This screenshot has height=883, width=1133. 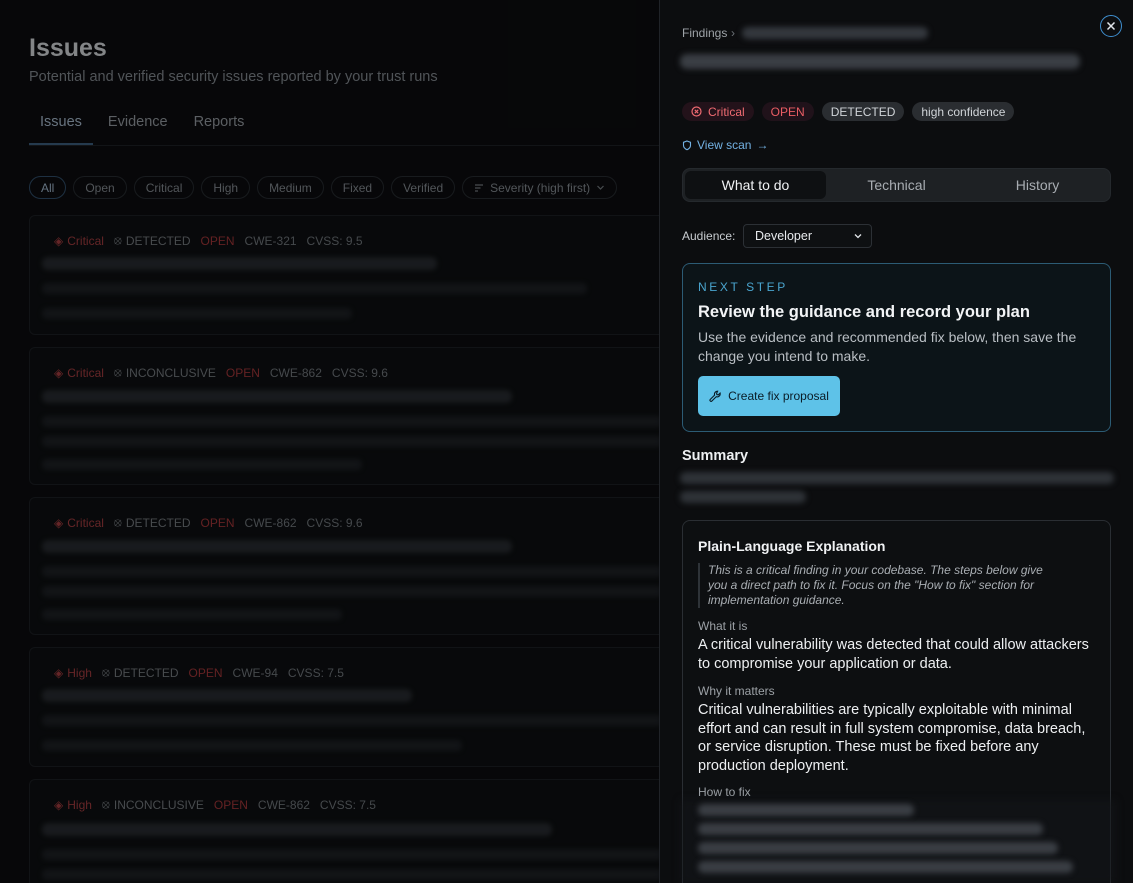 I want to click on audience-select: Developer, so click(x=807, y=236).